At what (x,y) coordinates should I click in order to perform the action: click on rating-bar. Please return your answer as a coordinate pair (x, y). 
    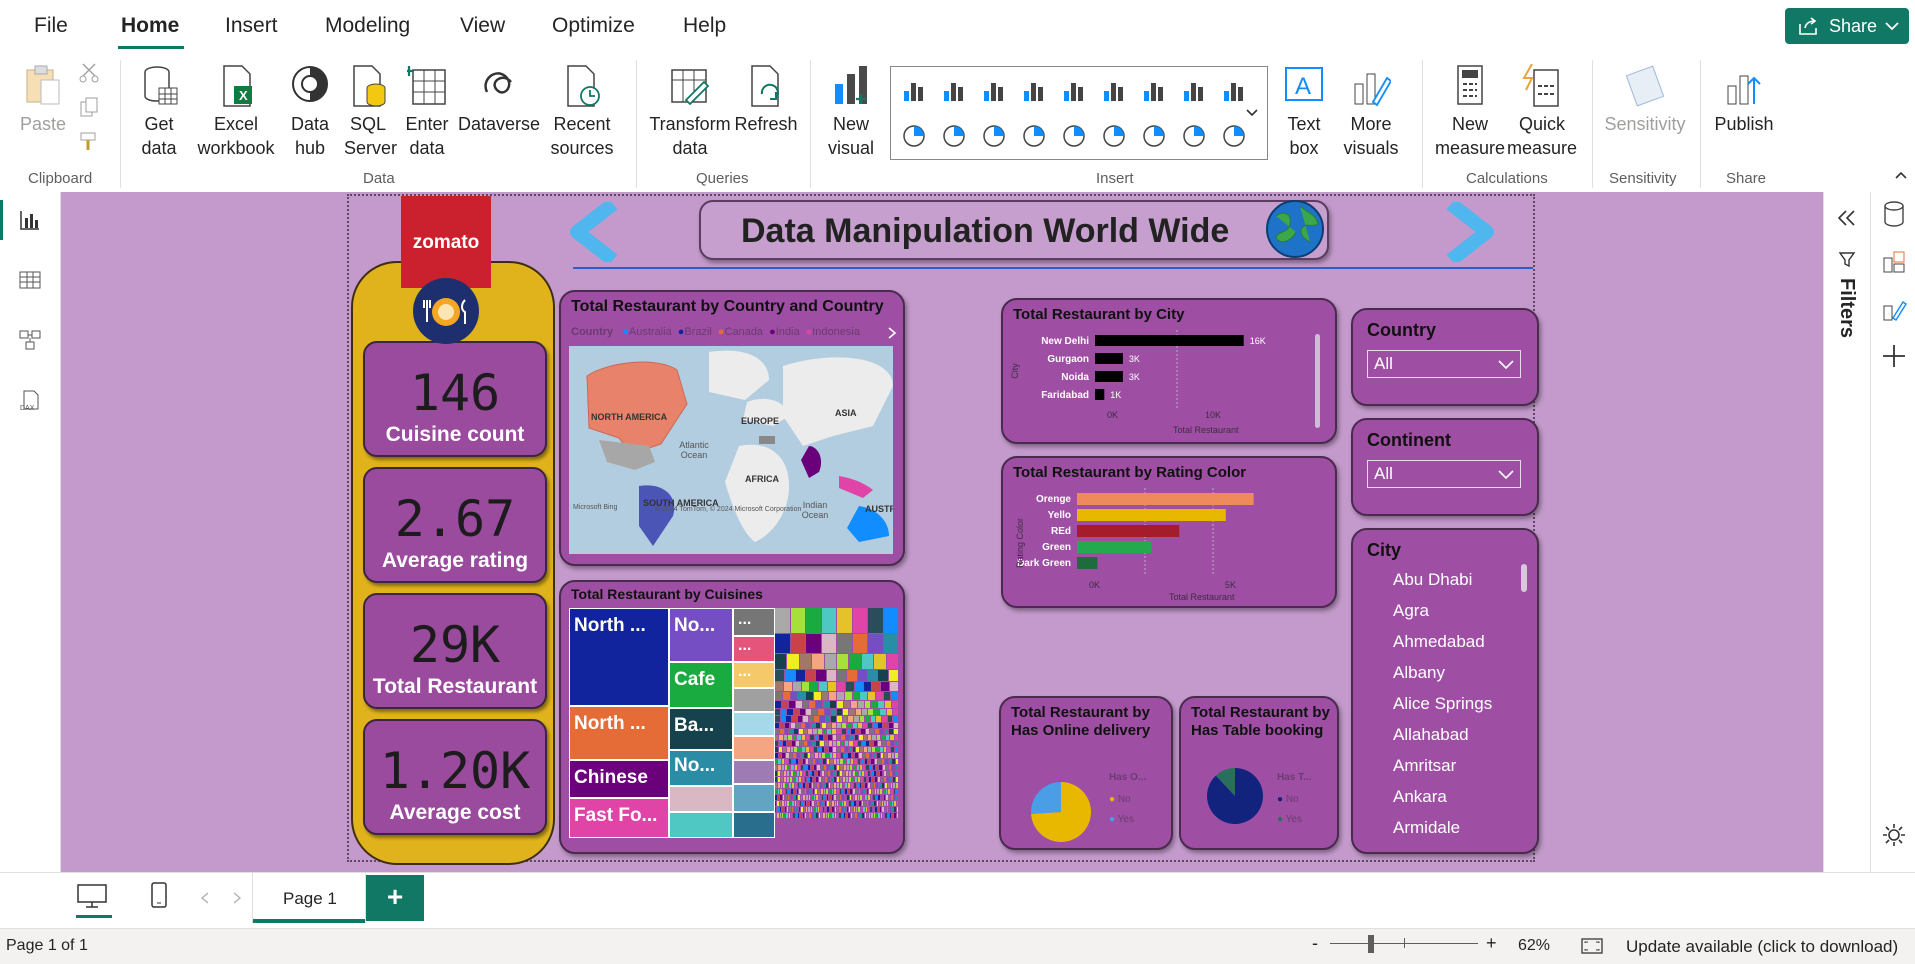
    Looking at the image, I should click on (1151, 515).